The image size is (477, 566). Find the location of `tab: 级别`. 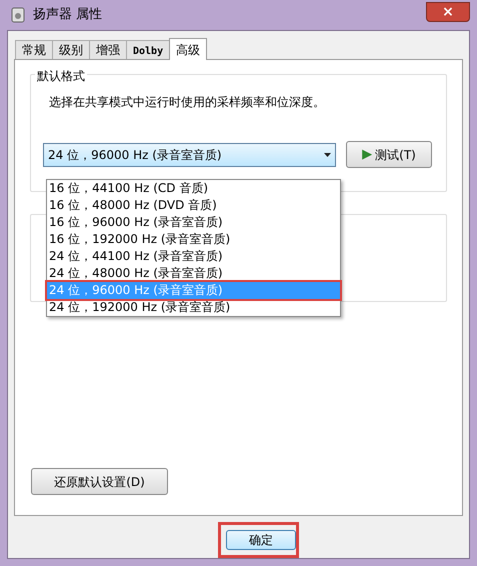

tab: 级别 is located at coordinates (71, 49).